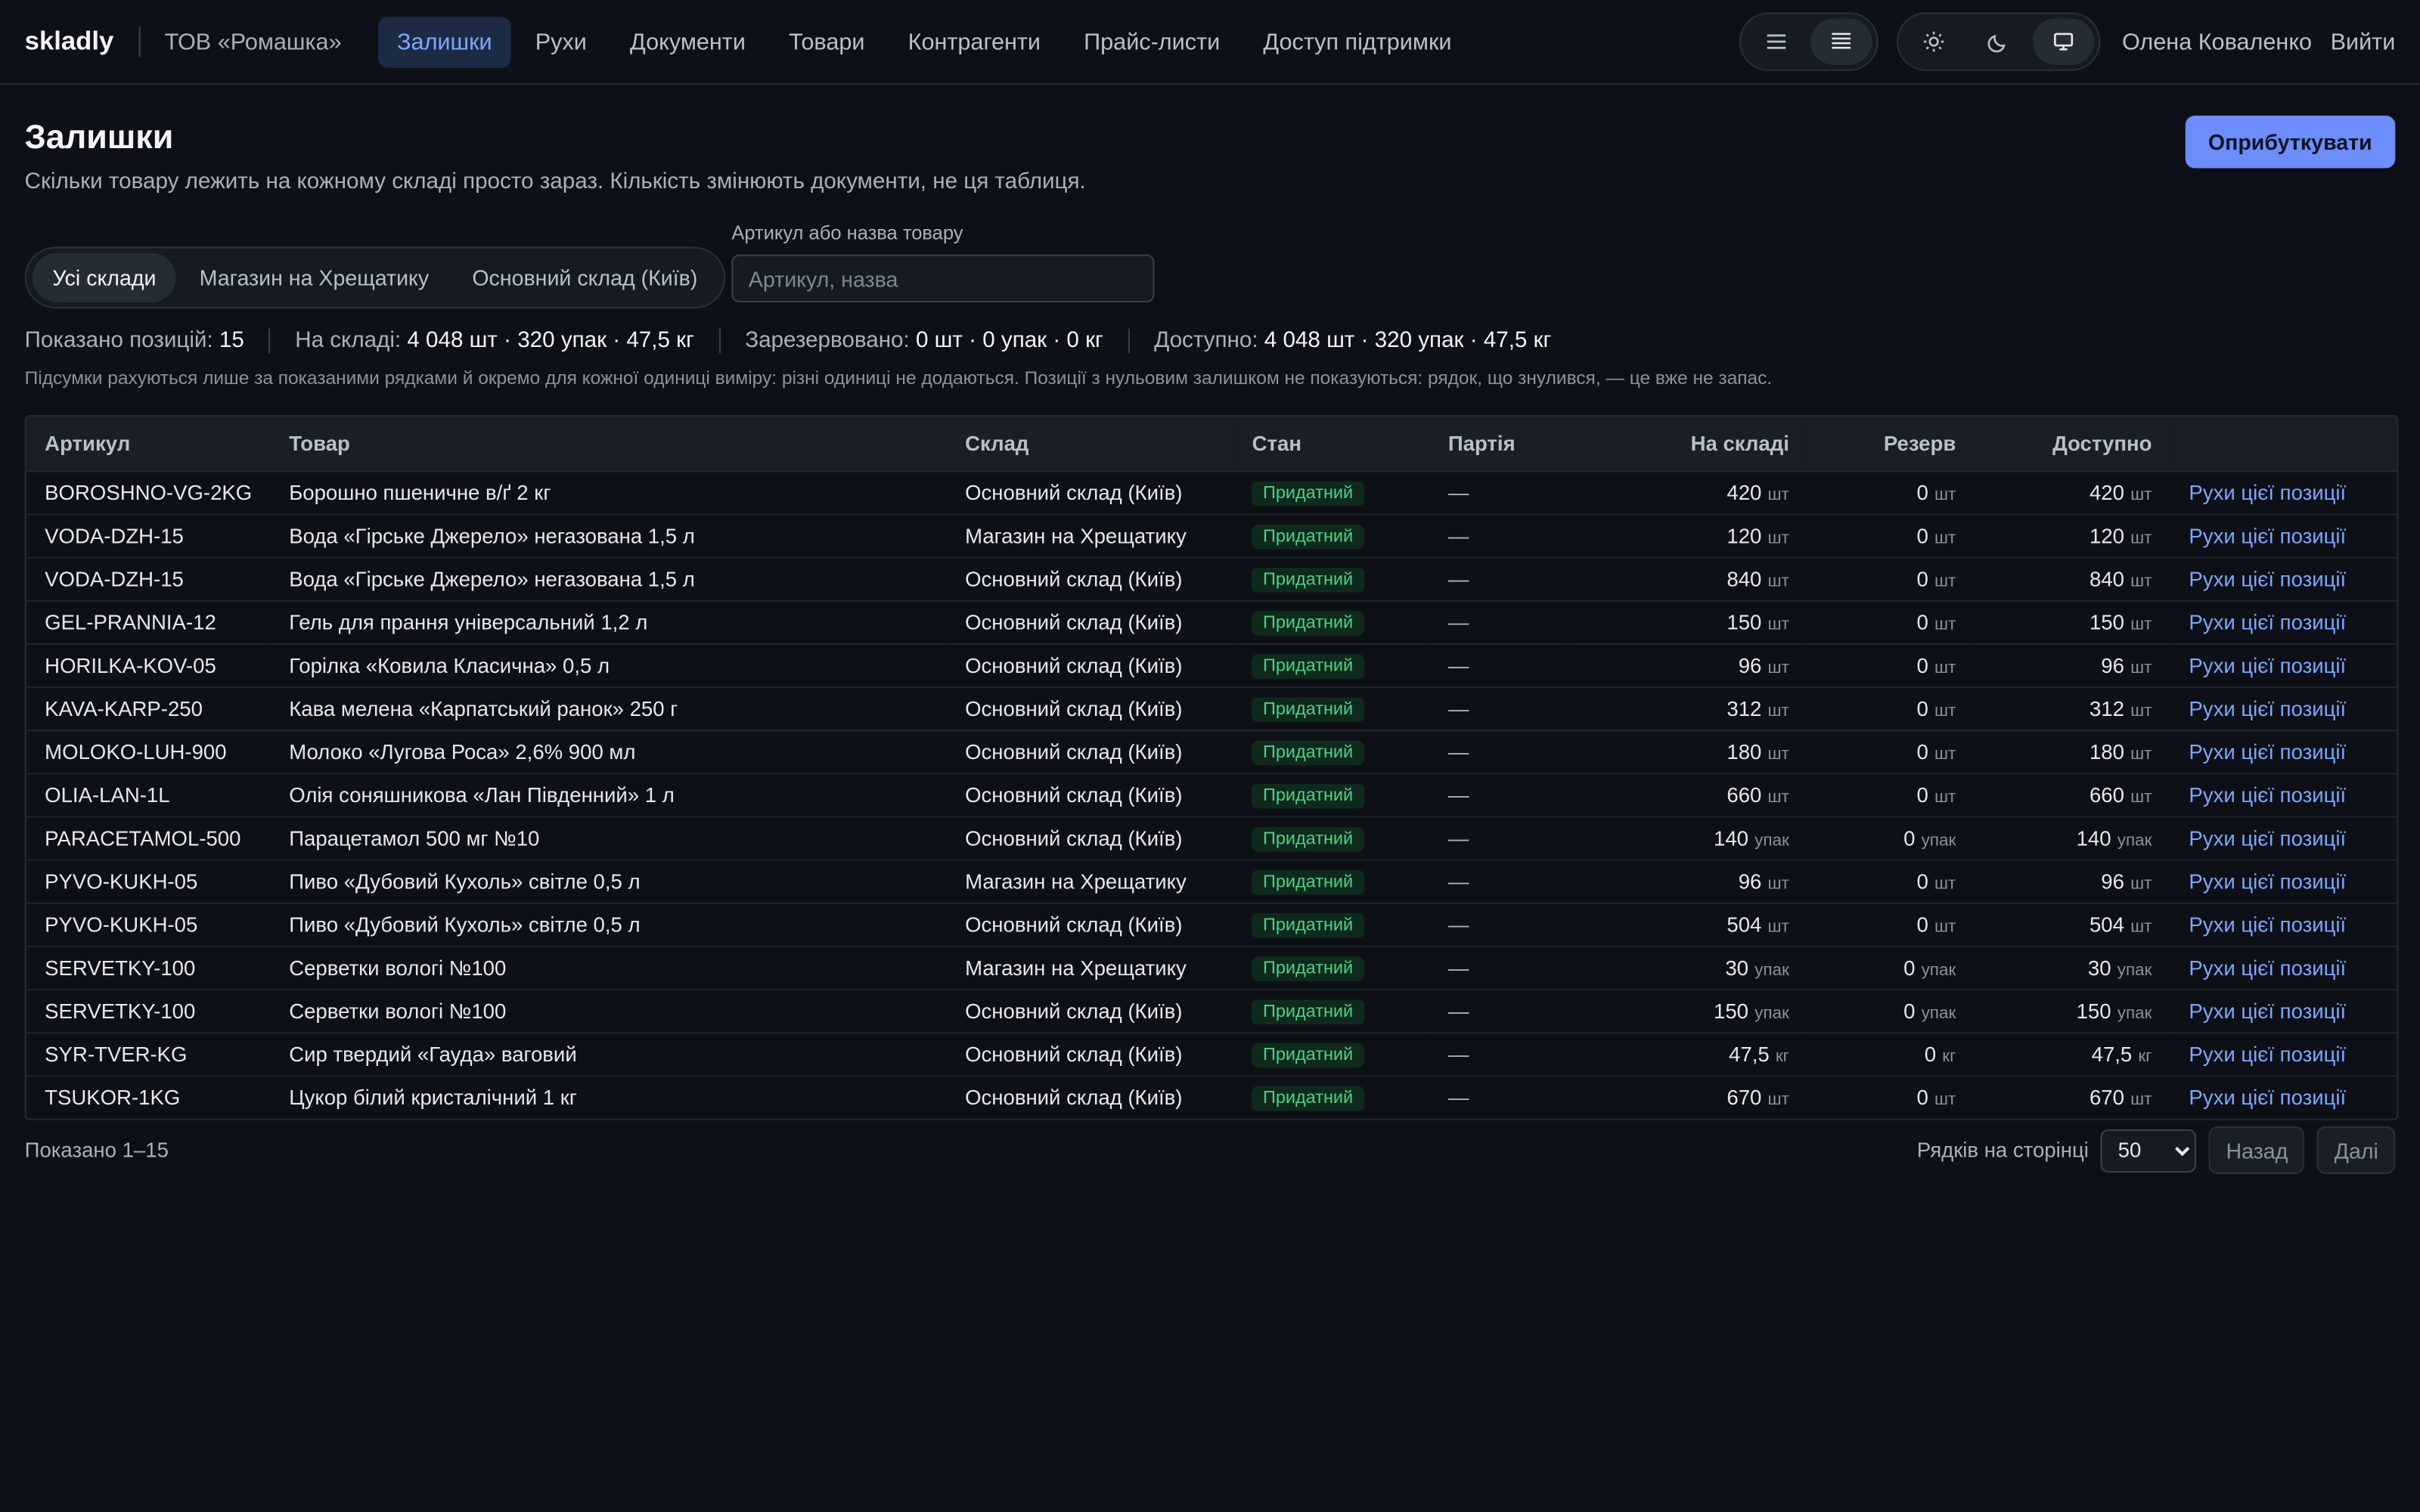 This screenshot has width=2420, height=1512. Describe the element at coordinates (231, 341) in the screenshot. I see `shown-value: 15` at that location.